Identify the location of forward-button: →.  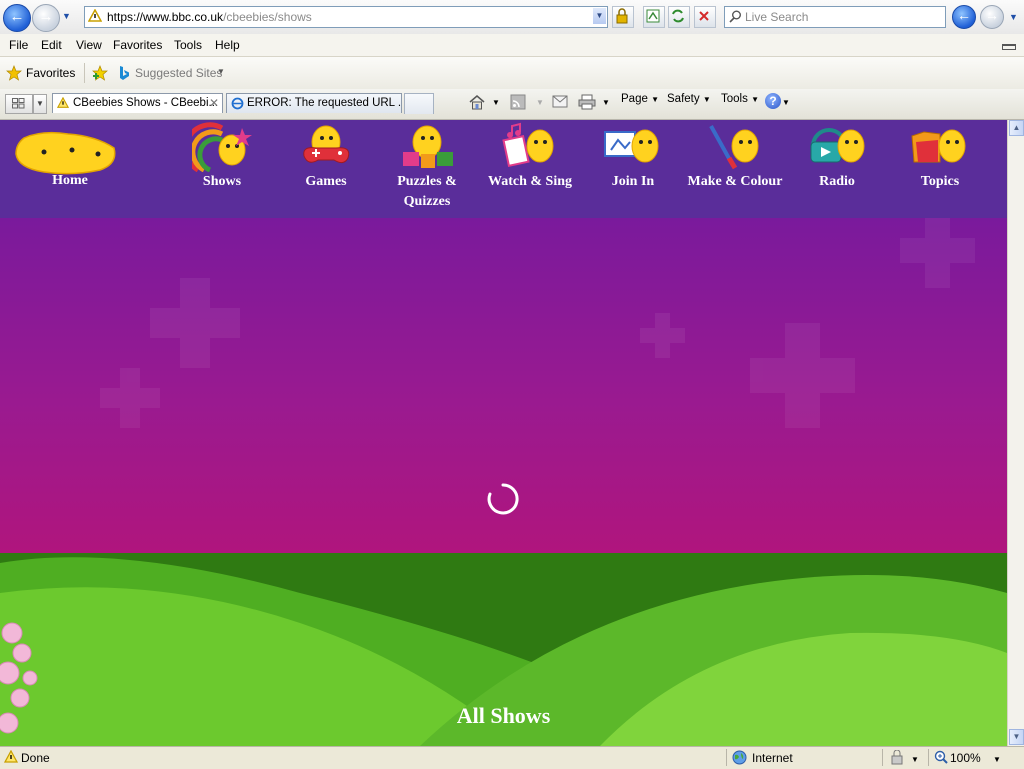
(46, 18).